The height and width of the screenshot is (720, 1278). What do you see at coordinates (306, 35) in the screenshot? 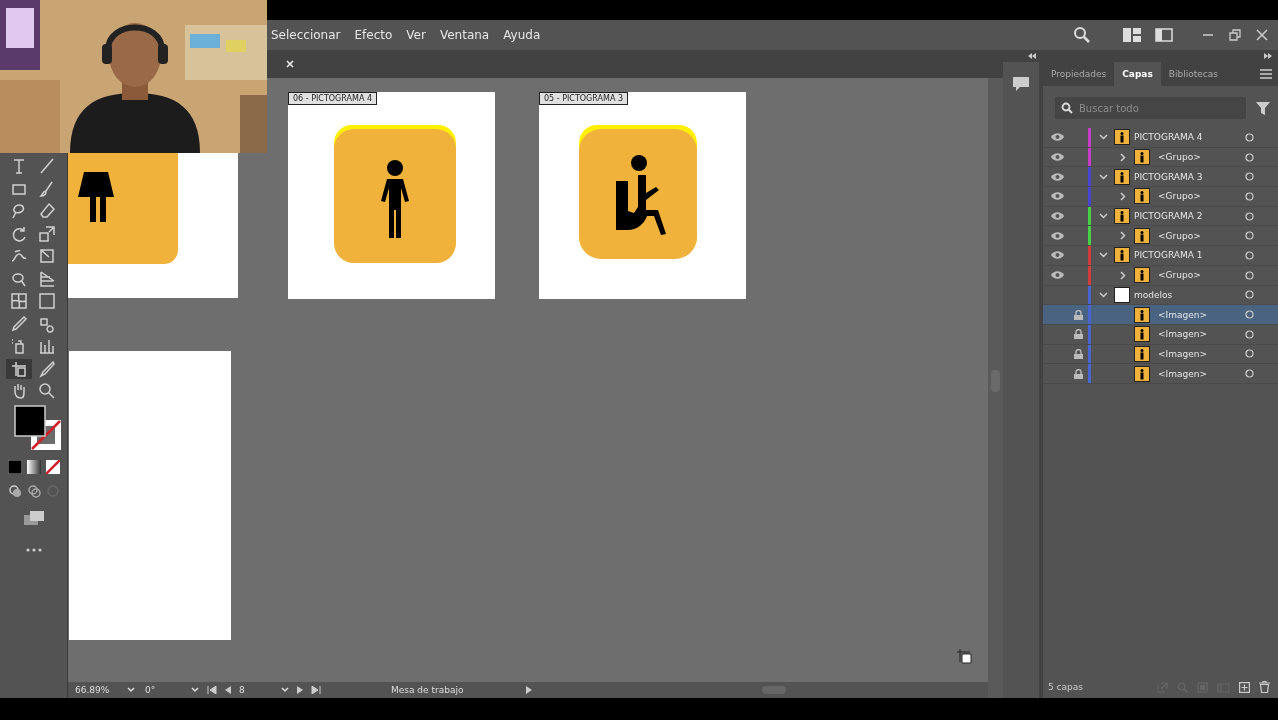
I see `menu-item: Seleccionar` at bounding box center [306, 35].